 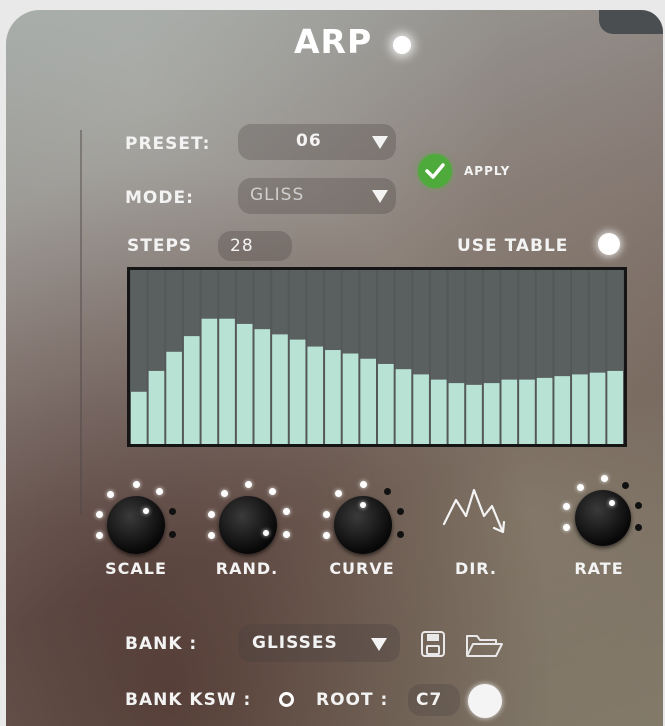 I want to click on scale-knob-indicator, so click(x=146, y=511).